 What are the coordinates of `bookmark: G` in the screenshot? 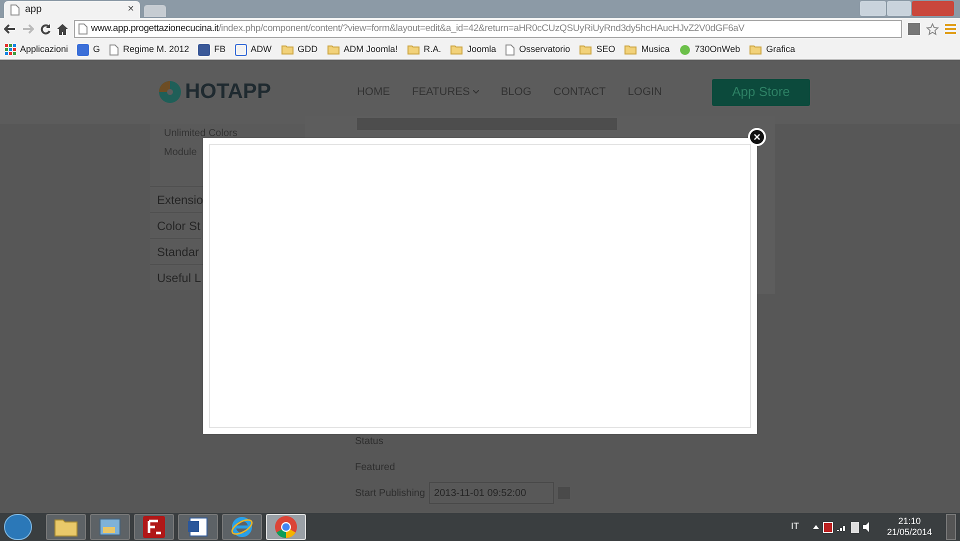 It's located at (88, 49).